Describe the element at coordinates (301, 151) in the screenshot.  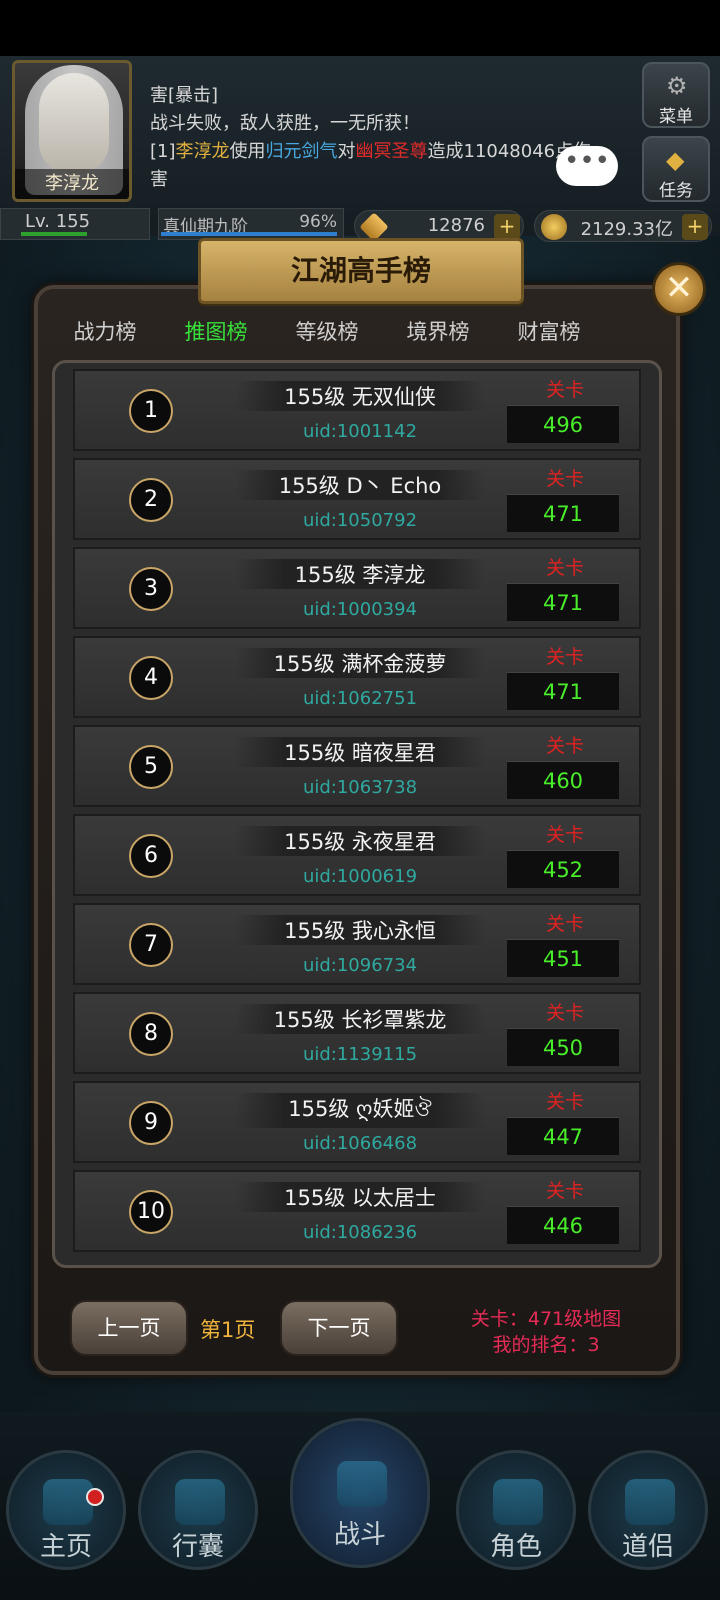
I see `log-segment: 归元剑气` at that location.